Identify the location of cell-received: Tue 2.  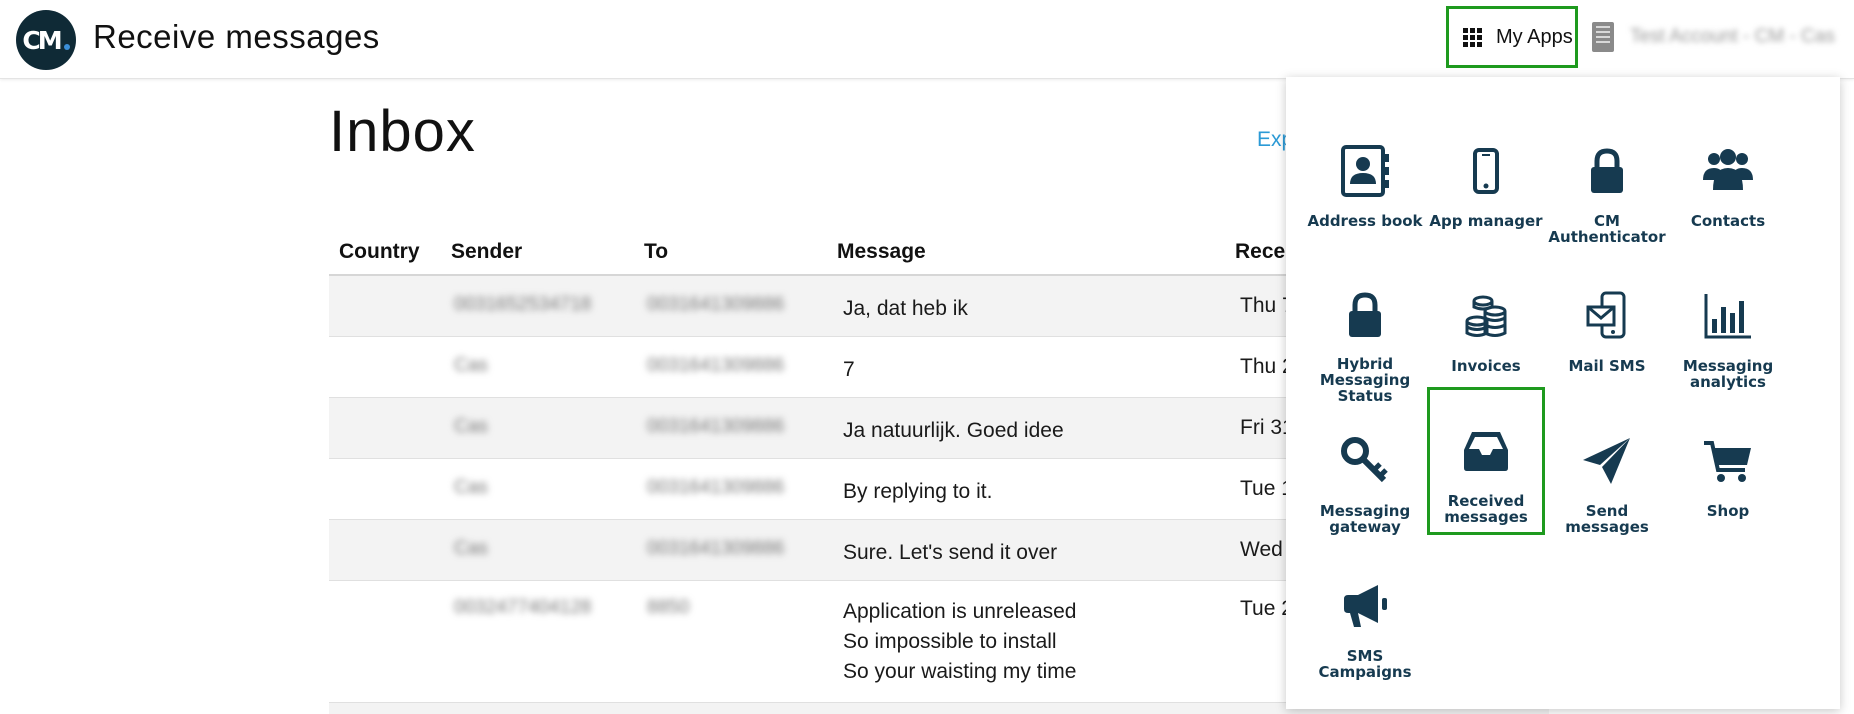
(1266, 608).